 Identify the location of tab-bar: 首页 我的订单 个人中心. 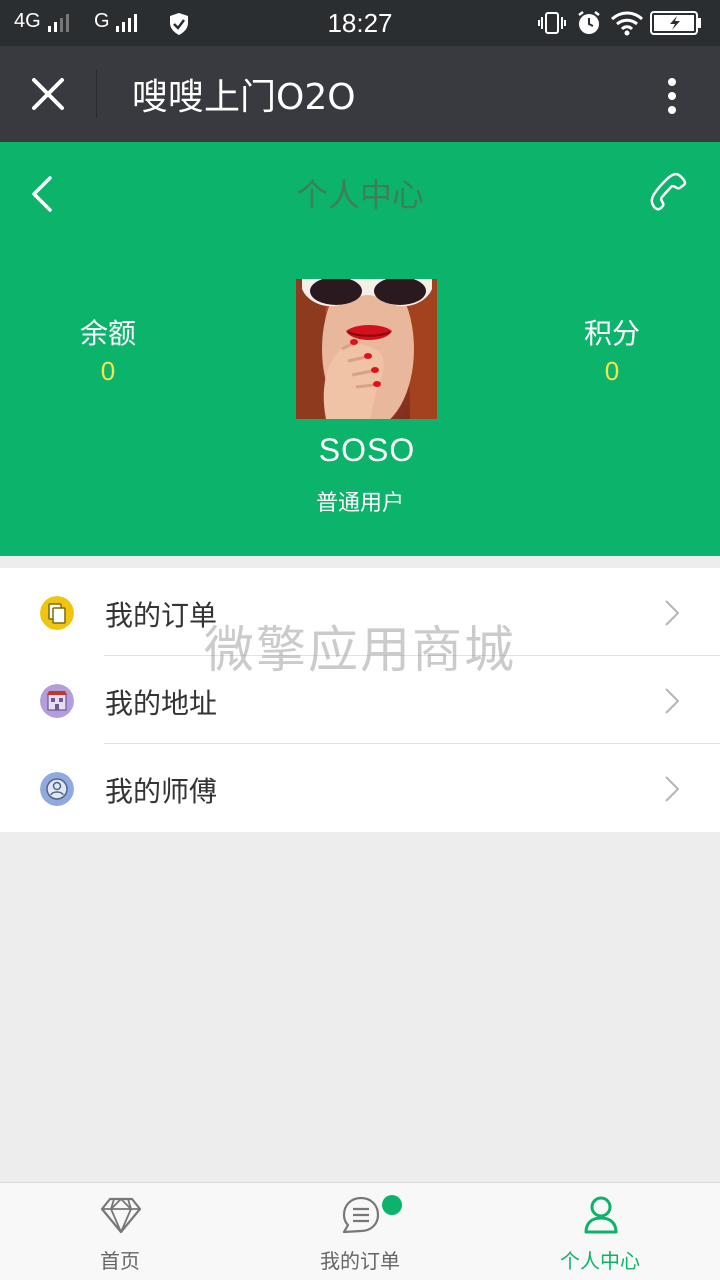
(360, 1231).